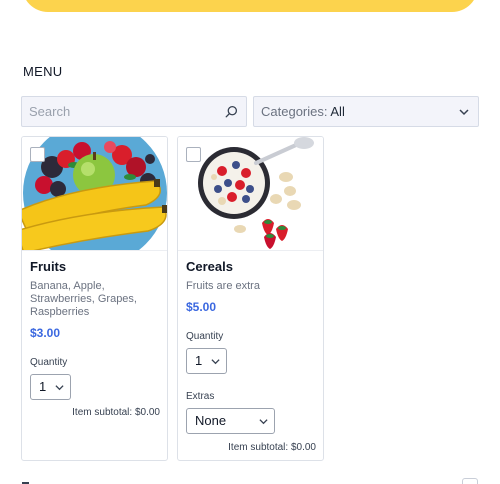  I want to click on search-input, so click(120, 111).